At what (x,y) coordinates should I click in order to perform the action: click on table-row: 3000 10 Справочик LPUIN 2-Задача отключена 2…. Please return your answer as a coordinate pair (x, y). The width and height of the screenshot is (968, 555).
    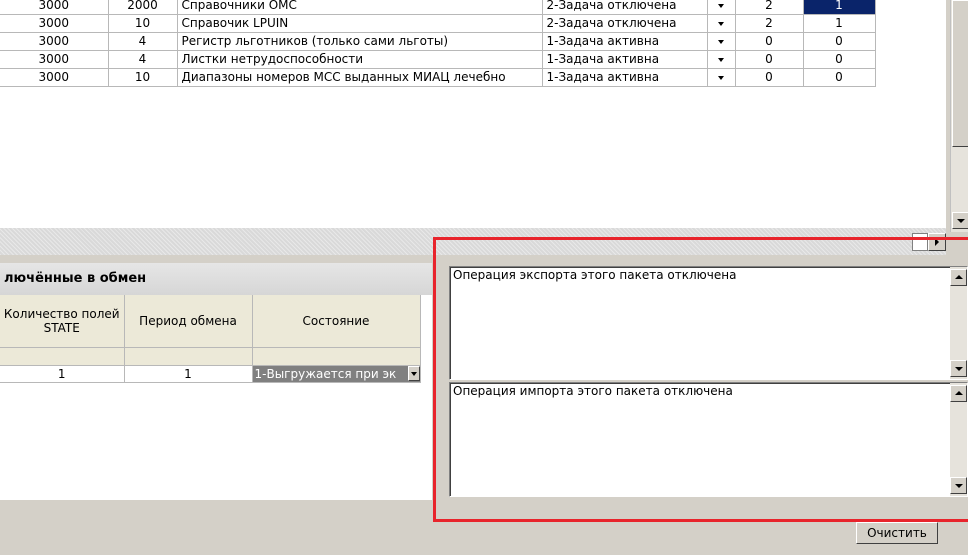
    Looking at the image, I should click on (438, 23).